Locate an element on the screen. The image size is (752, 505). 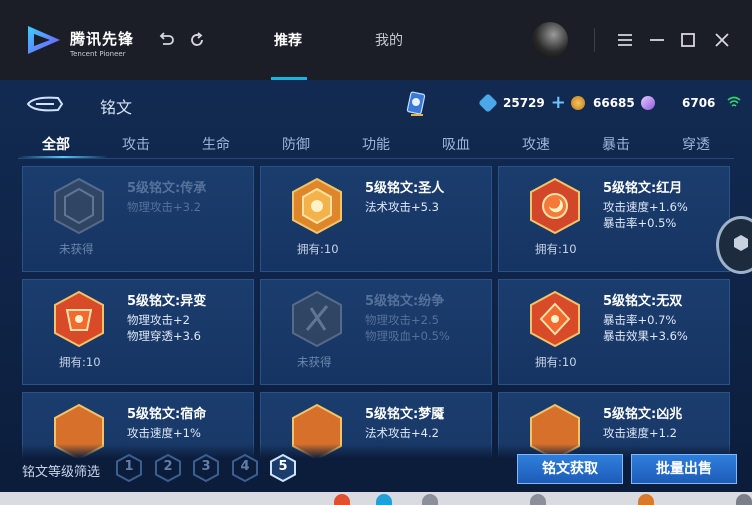
signal-icon is located at coordinates (734, 101).